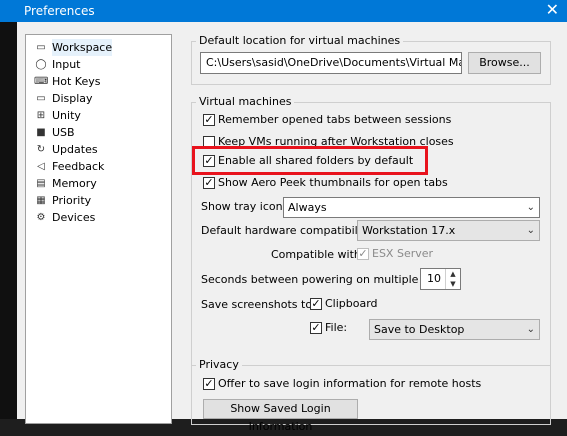  I want to click on checkbox-label: Show Aero Peek thumbnails for open tabs, so click(333, 182).